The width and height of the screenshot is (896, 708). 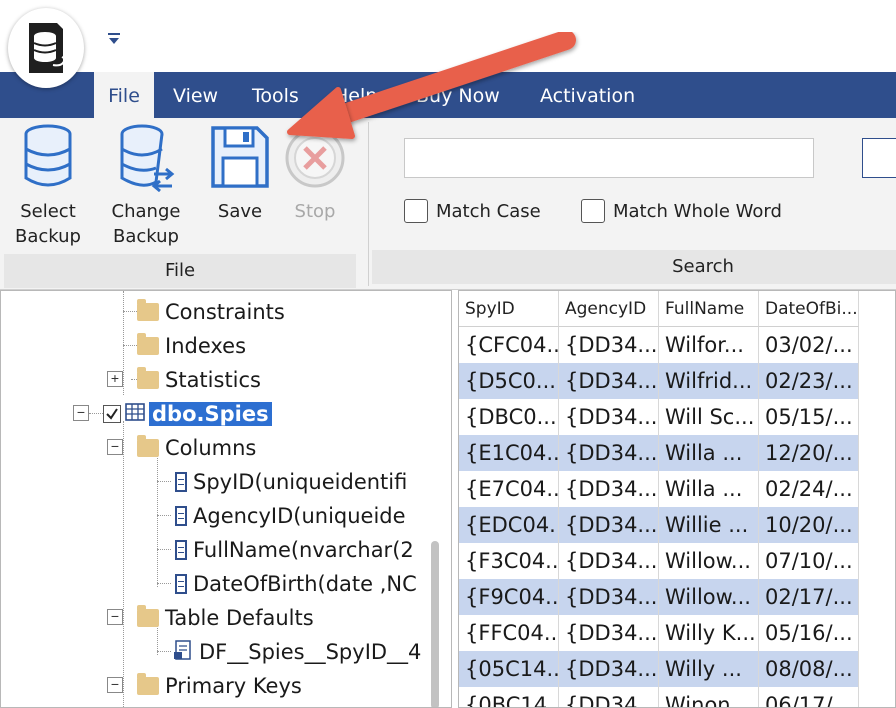 I want to click on table-icon, so click(x=135, y=414).